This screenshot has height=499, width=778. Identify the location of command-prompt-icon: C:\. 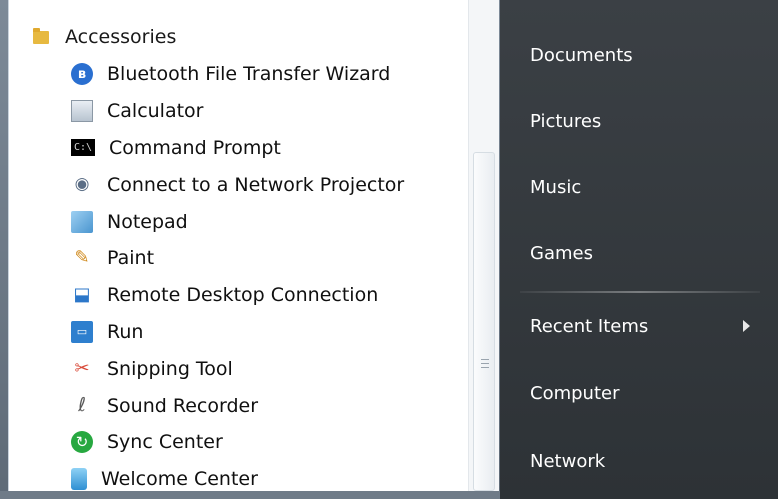
(83, 148).